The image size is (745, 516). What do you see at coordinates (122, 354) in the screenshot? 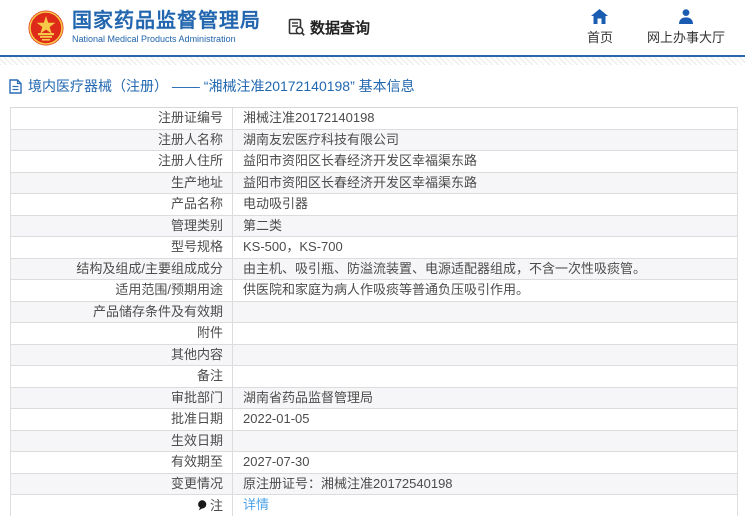
I see `row-label: 其他内容` at bounding box center [122, 354].